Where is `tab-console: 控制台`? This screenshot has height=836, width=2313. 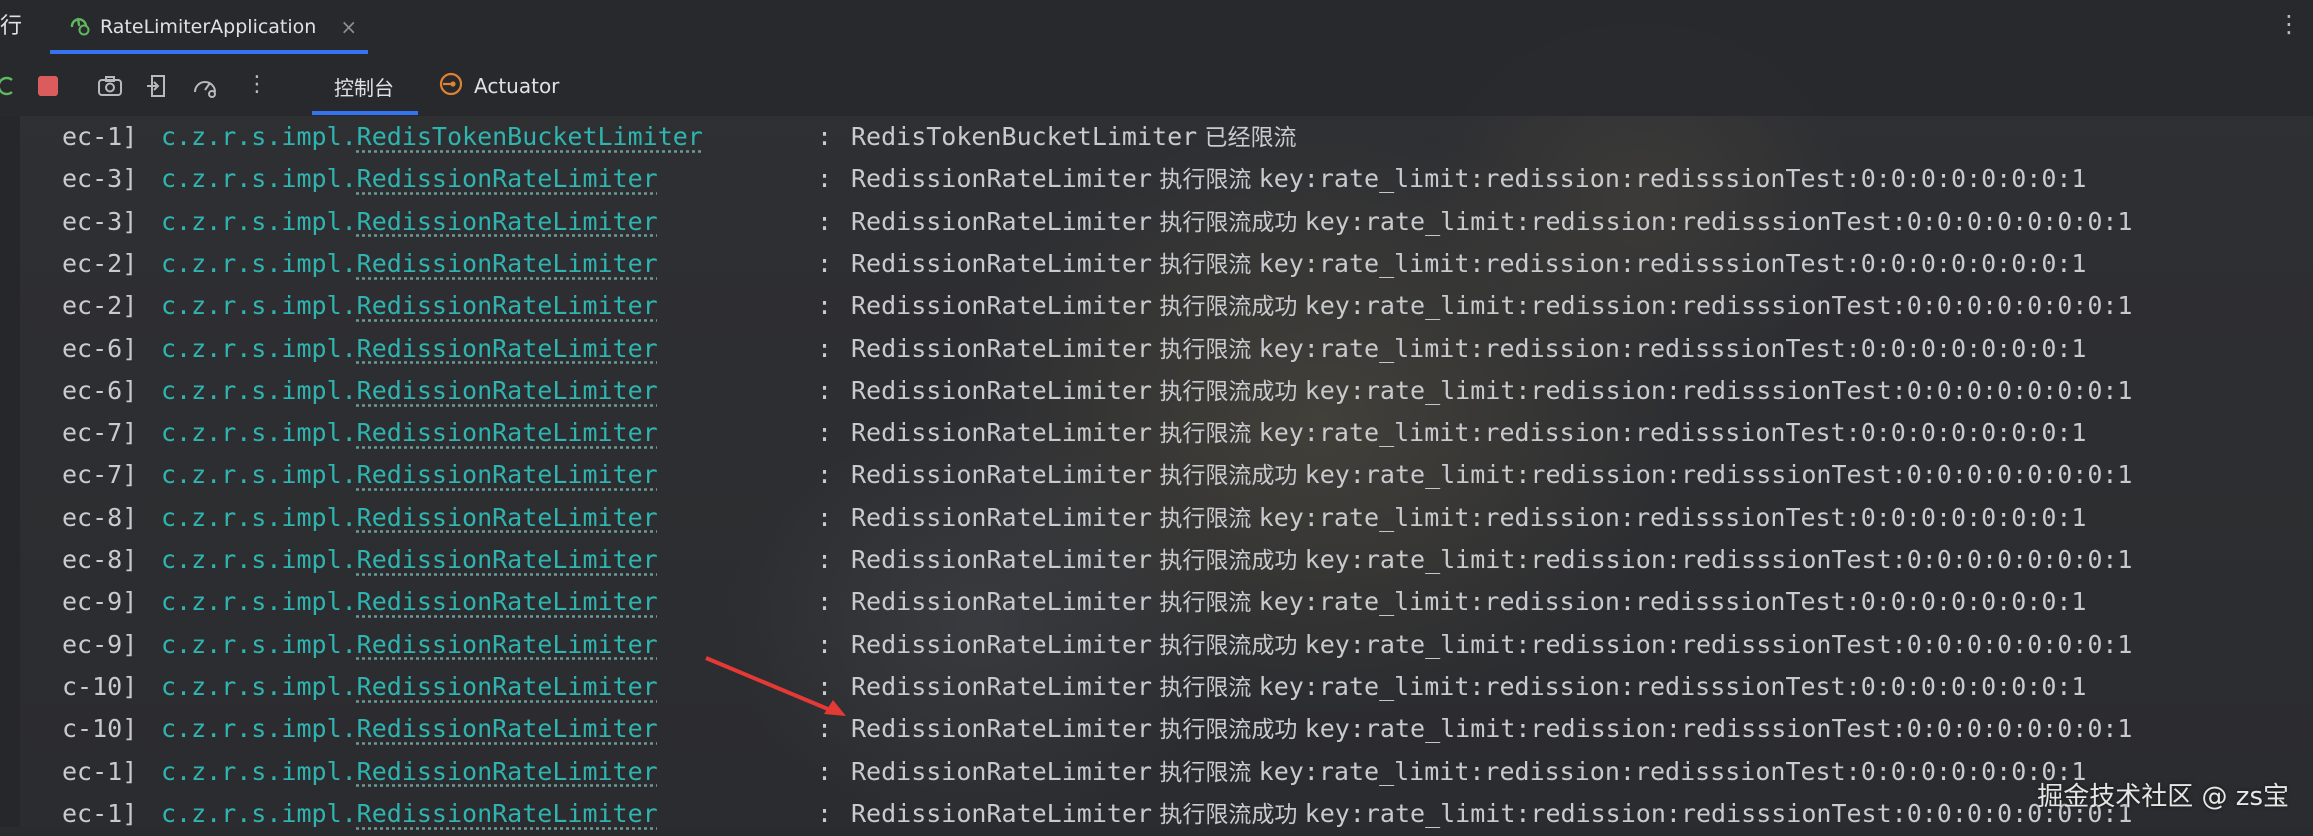 tab-console: 控制台 is located at coordinates (364, 86).